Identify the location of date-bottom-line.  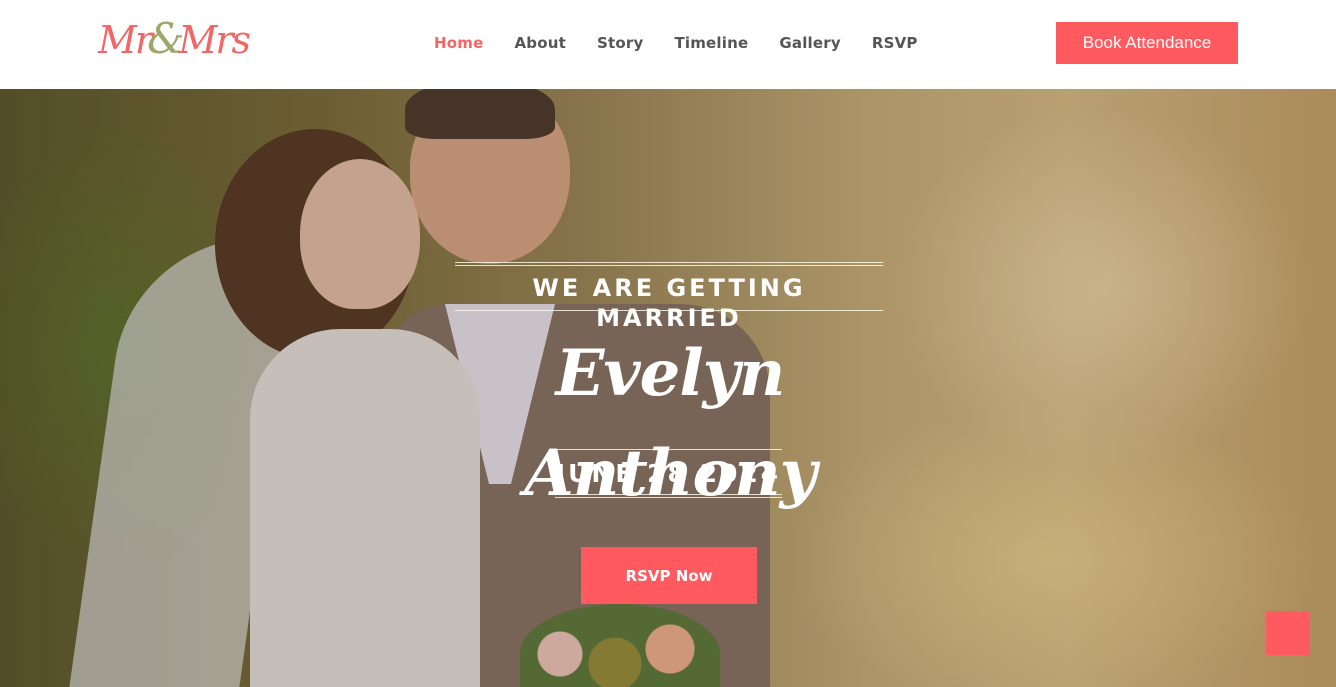
(668, 494).